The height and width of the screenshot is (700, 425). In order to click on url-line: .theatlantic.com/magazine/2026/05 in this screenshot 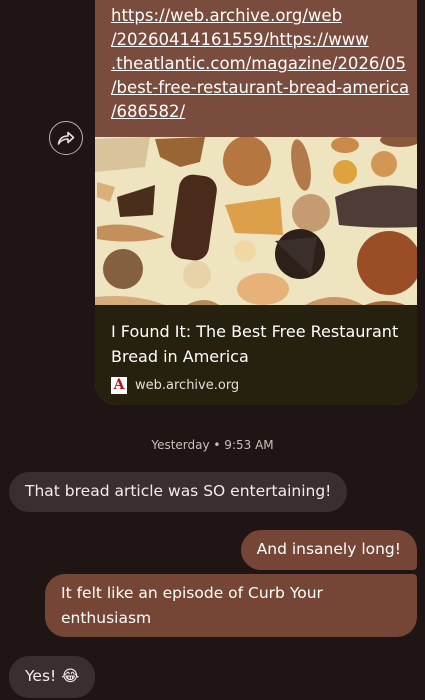, I will do `click(261, 64)`.